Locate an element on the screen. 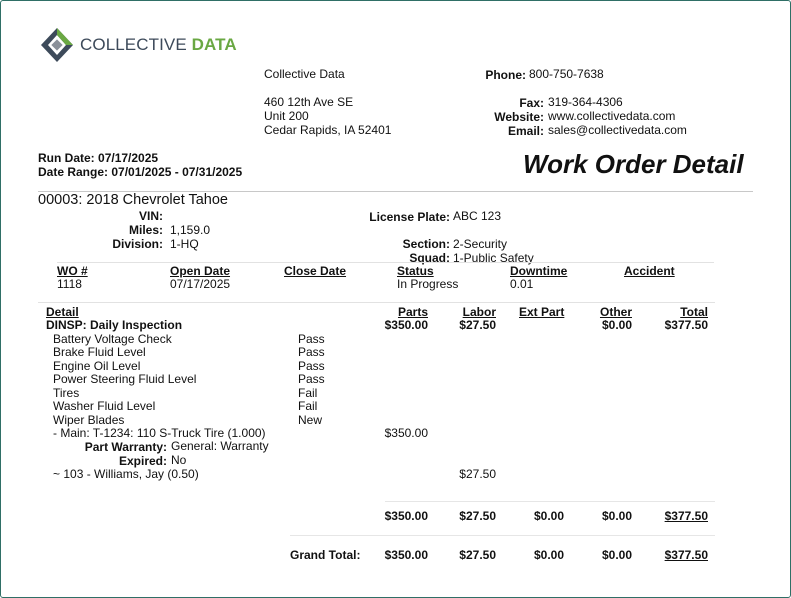 Image resolution: width=791 pixels, height=598 pixels. expired-value: No is located at coordinates (179, 460).